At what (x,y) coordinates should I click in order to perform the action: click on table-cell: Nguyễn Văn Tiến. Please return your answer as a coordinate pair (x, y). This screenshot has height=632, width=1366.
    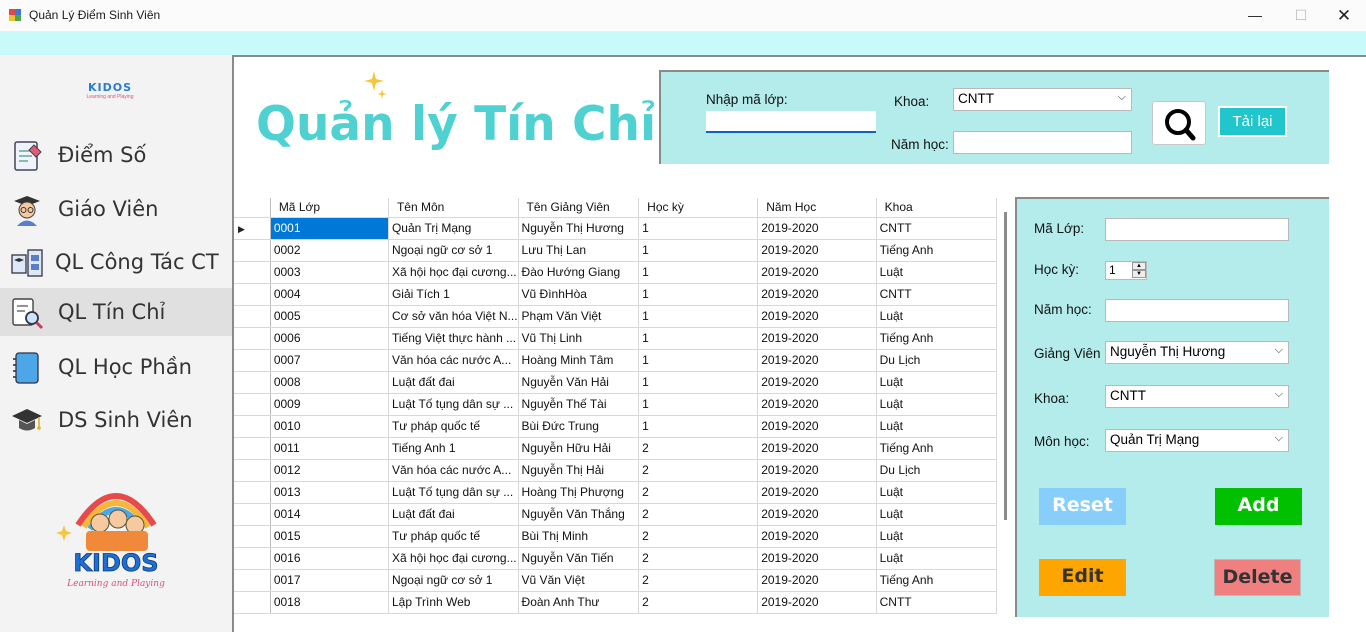
    Looking at the image, I should click on (579, 558).